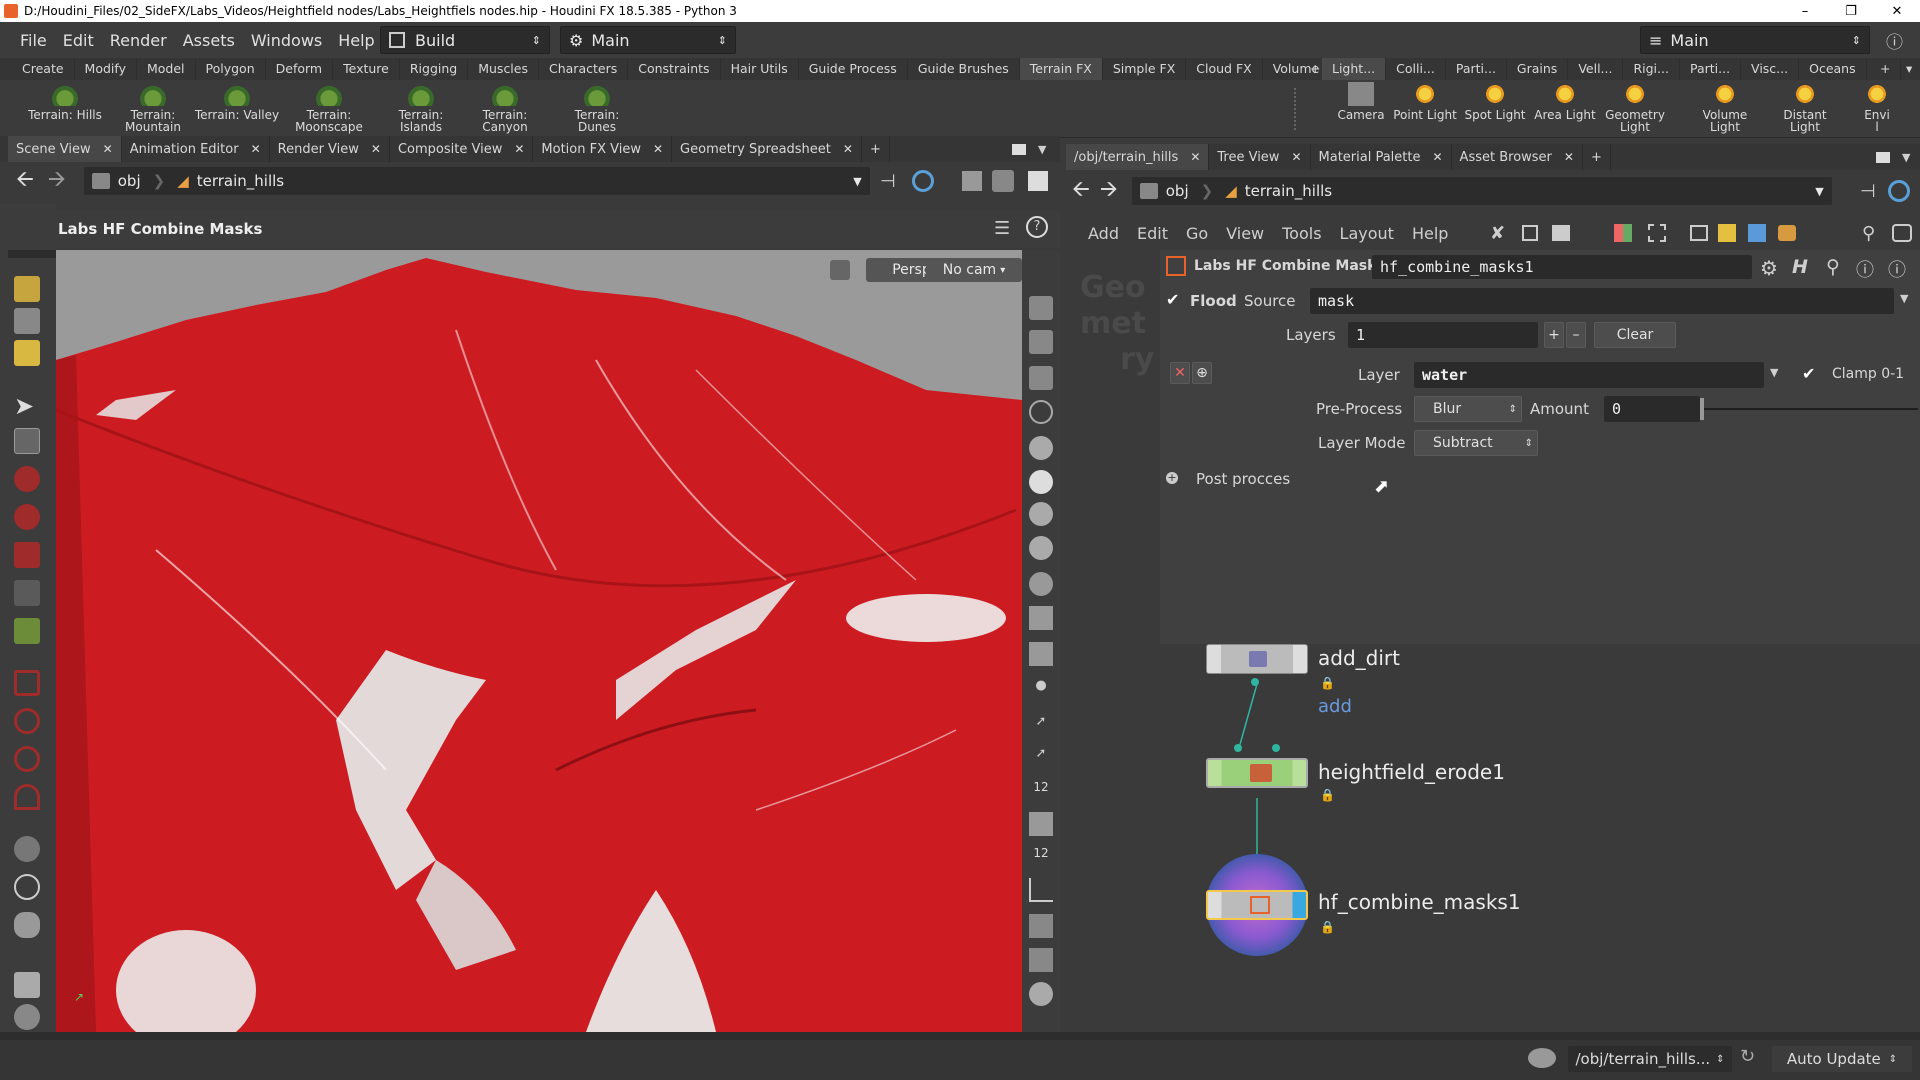 The height and width of the screenshot is (1080, 1920). Describe the element at coordinates (1038, 181) in the screenshot. I see `viewport-layout-icon` at that location.